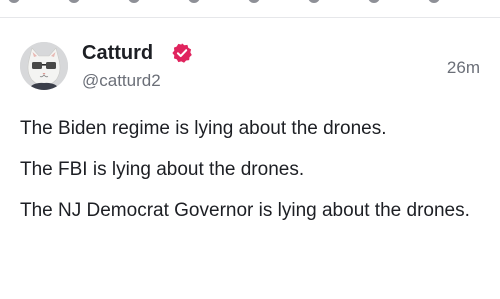  What do you see at coordinates (14, 1) in the screenshot?
I see `reply-icon` at bounding box center [14, 1].